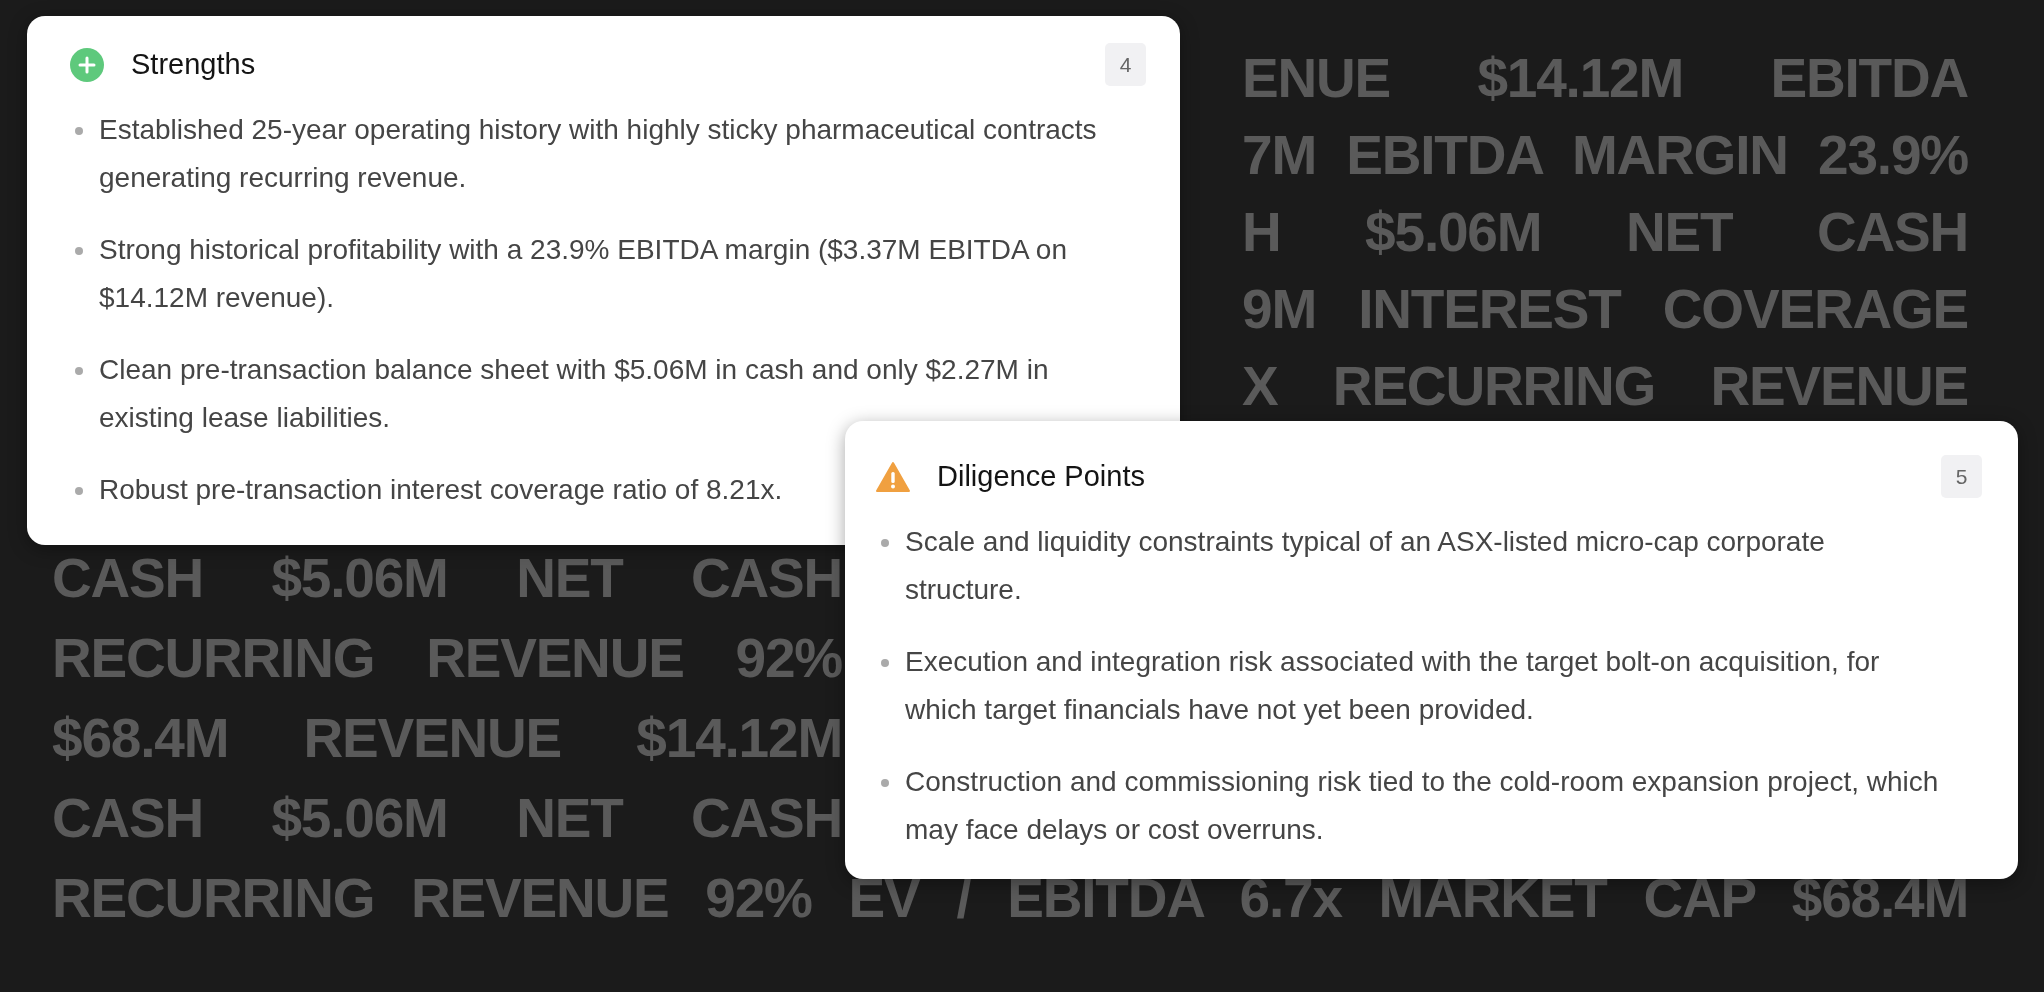 The height and width of the screenshot is (992, 2044). What do you see at coordinates (1393, 686) in the screenshot?
I see `list-item-text: Execution and integration risk associated with the target bolt-on acquisition, for which target financials have not yet been provided.` at bounding box center [1393, 686].